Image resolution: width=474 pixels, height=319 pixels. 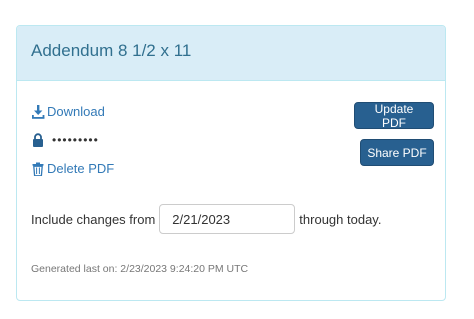 I want to click on password-masked-value: •••••••••, so click(x=75, y=140).